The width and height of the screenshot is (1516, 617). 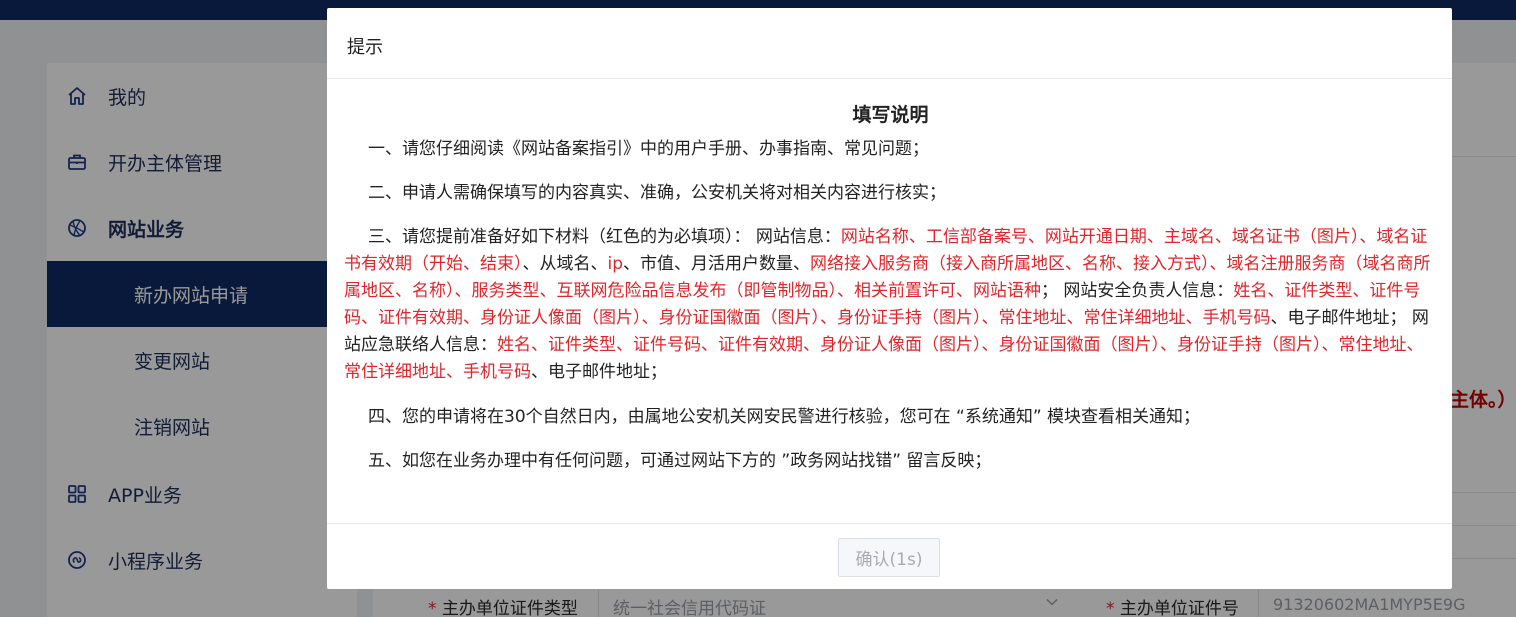 What do you see at coordinates (890, 115) in the screenshot?
I see `instructions-title: 填写说明` at bounding box center [890, 115].